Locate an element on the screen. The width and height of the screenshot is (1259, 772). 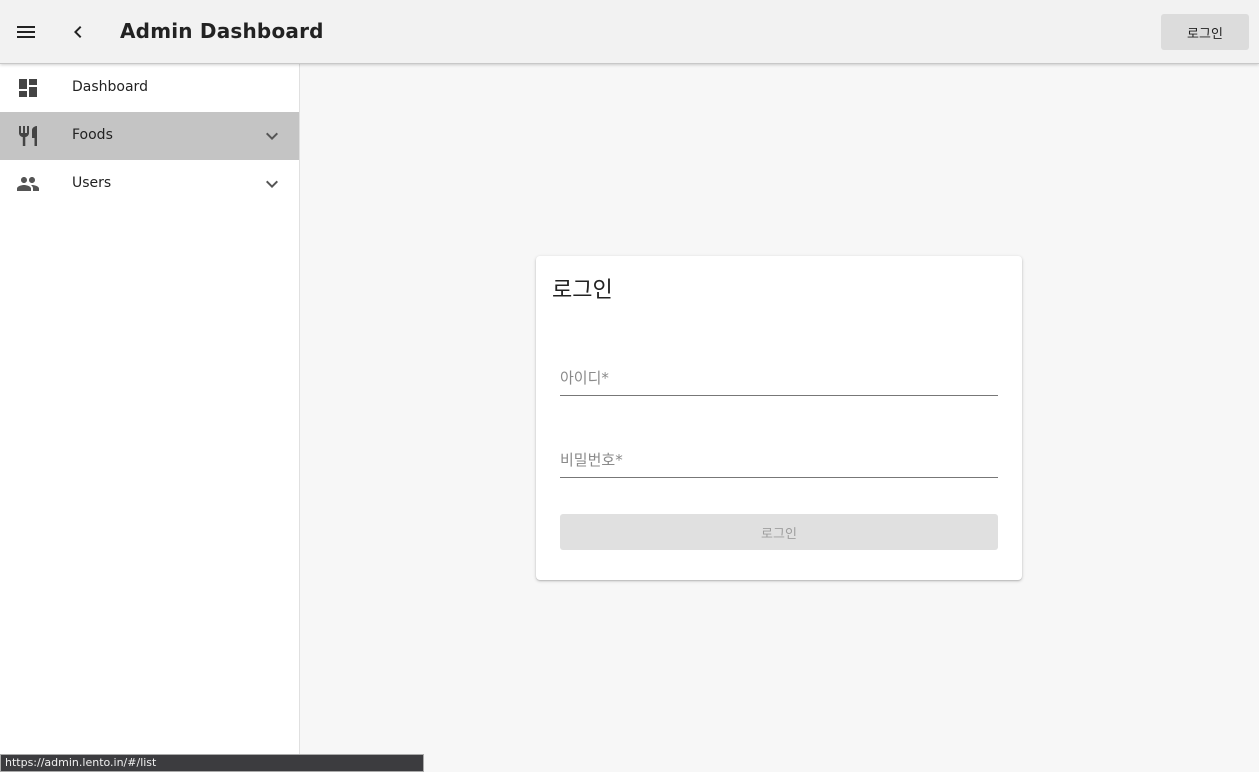
login-card-title: 로그인 is located at coordinates (582, 290).